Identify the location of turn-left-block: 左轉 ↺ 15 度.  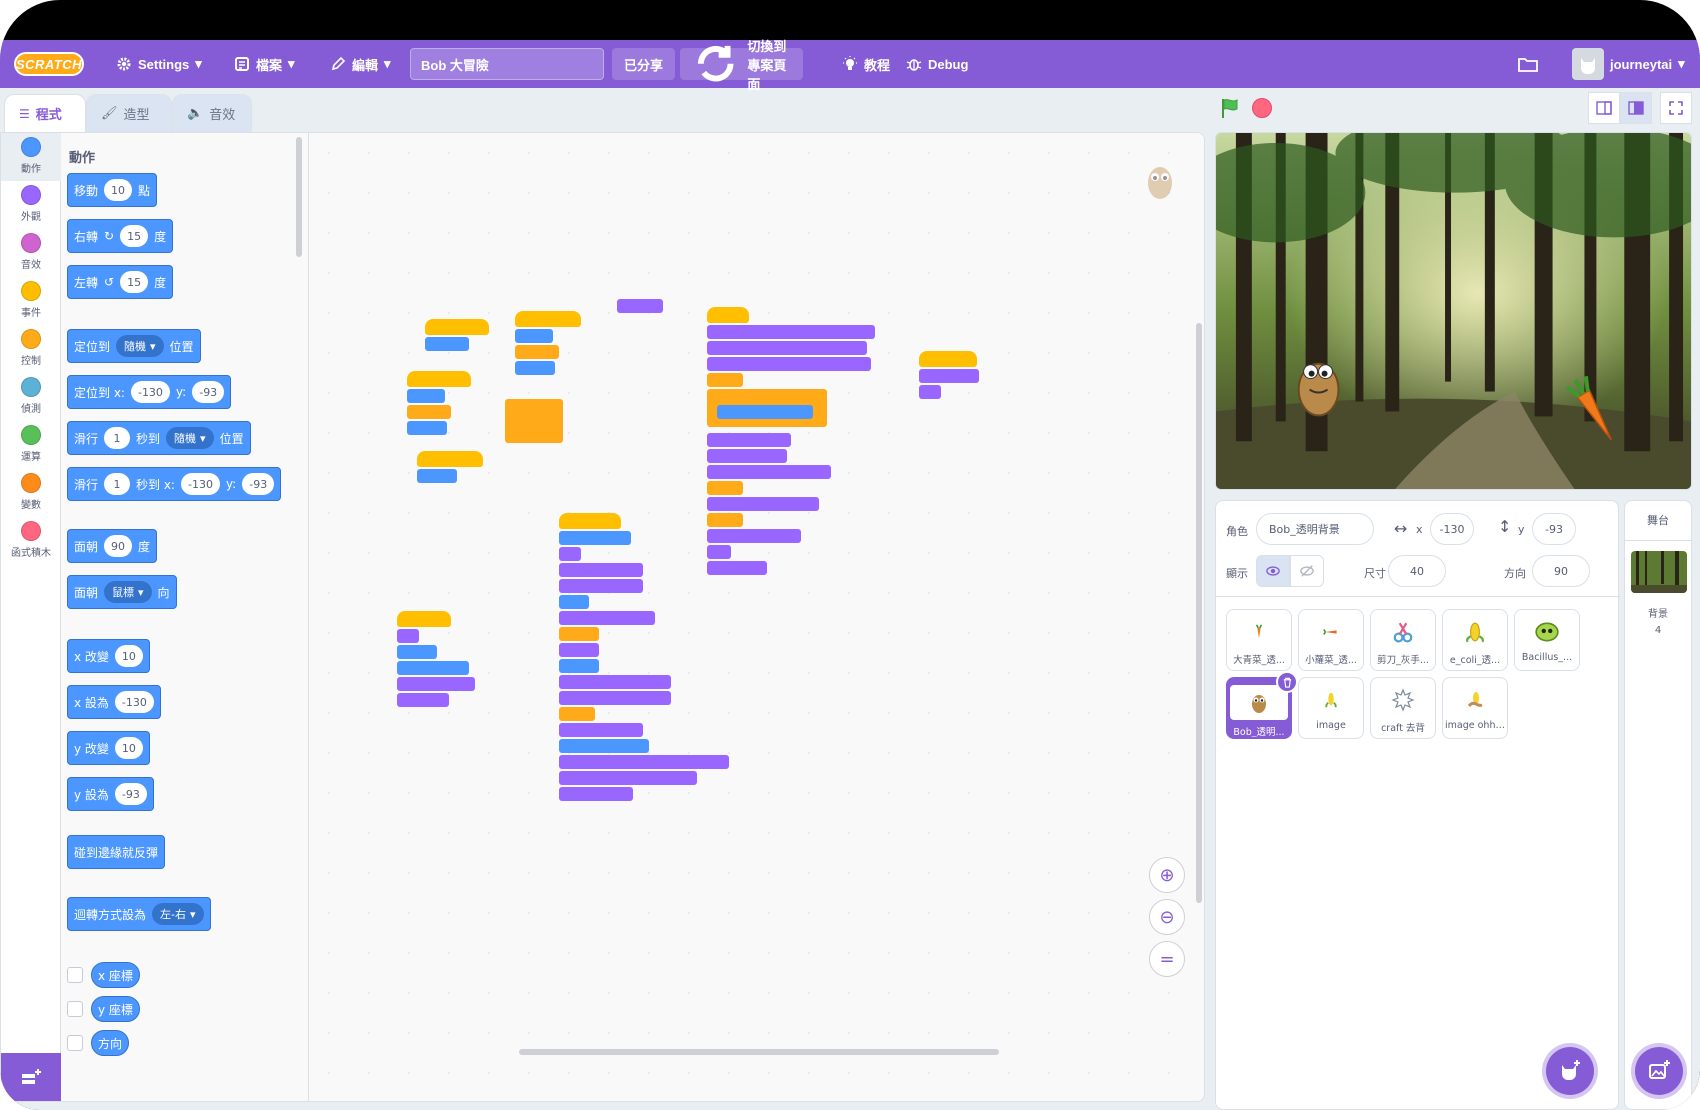
(120, 282).